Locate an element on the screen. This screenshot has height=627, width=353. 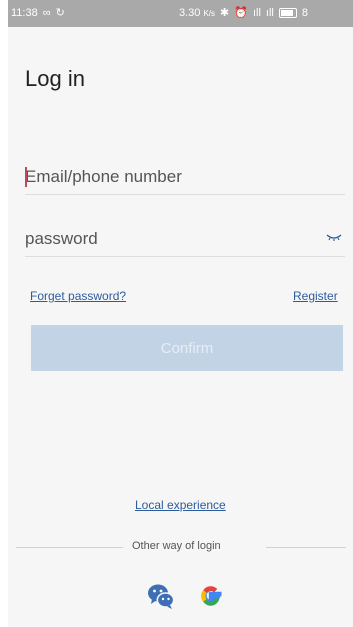
battery-icon is located at coordinates (287, 13).